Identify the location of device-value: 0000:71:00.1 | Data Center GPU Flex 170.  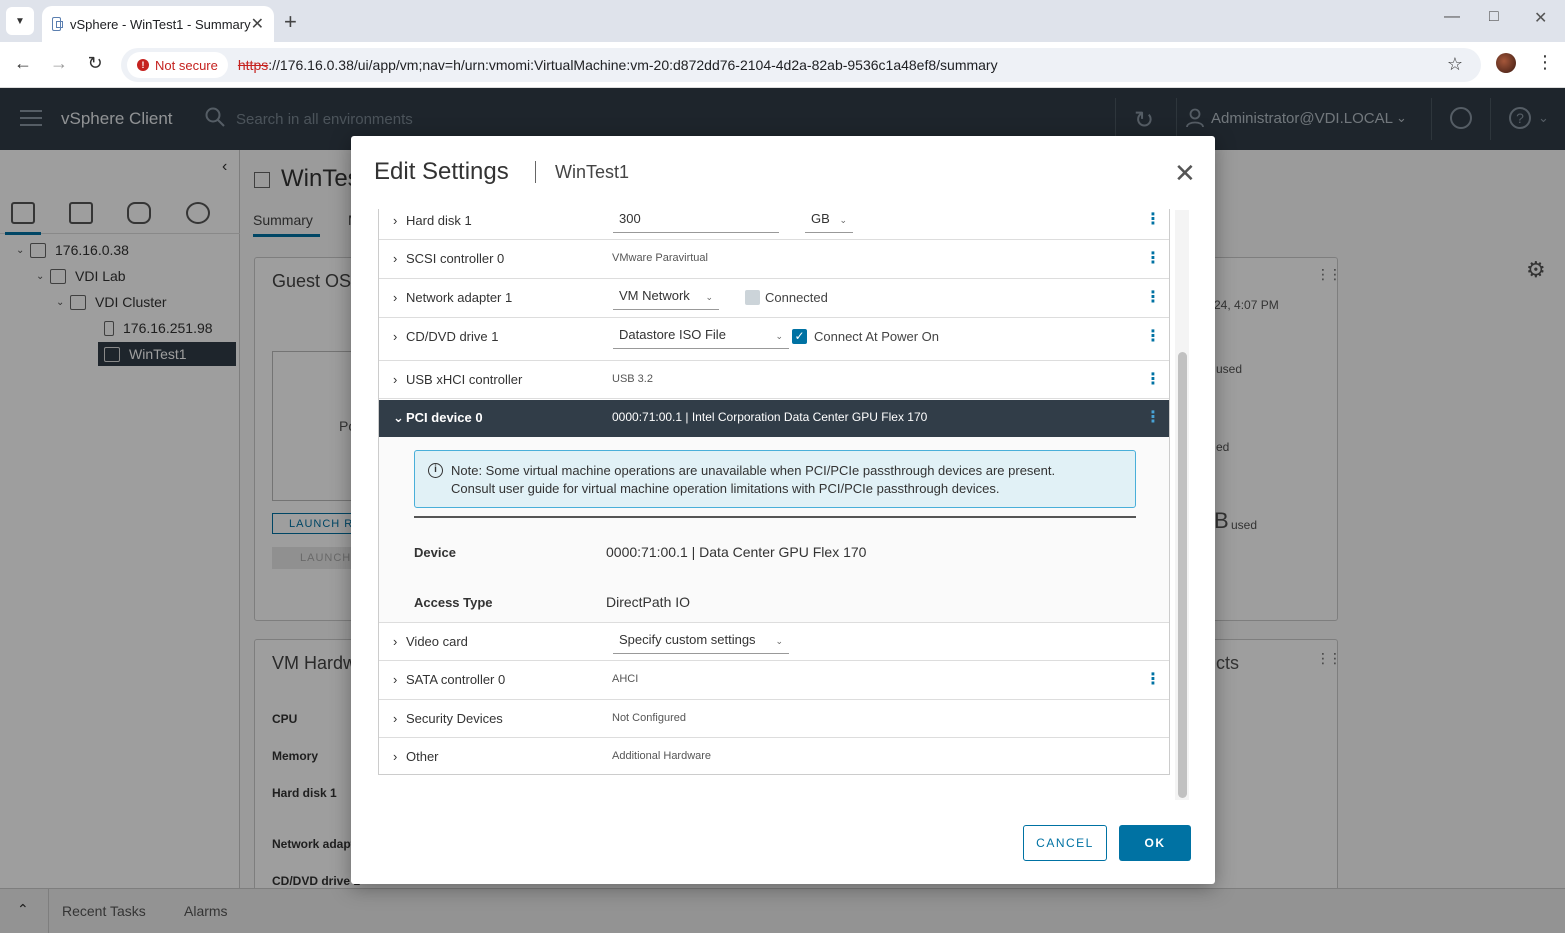
(736, 552).